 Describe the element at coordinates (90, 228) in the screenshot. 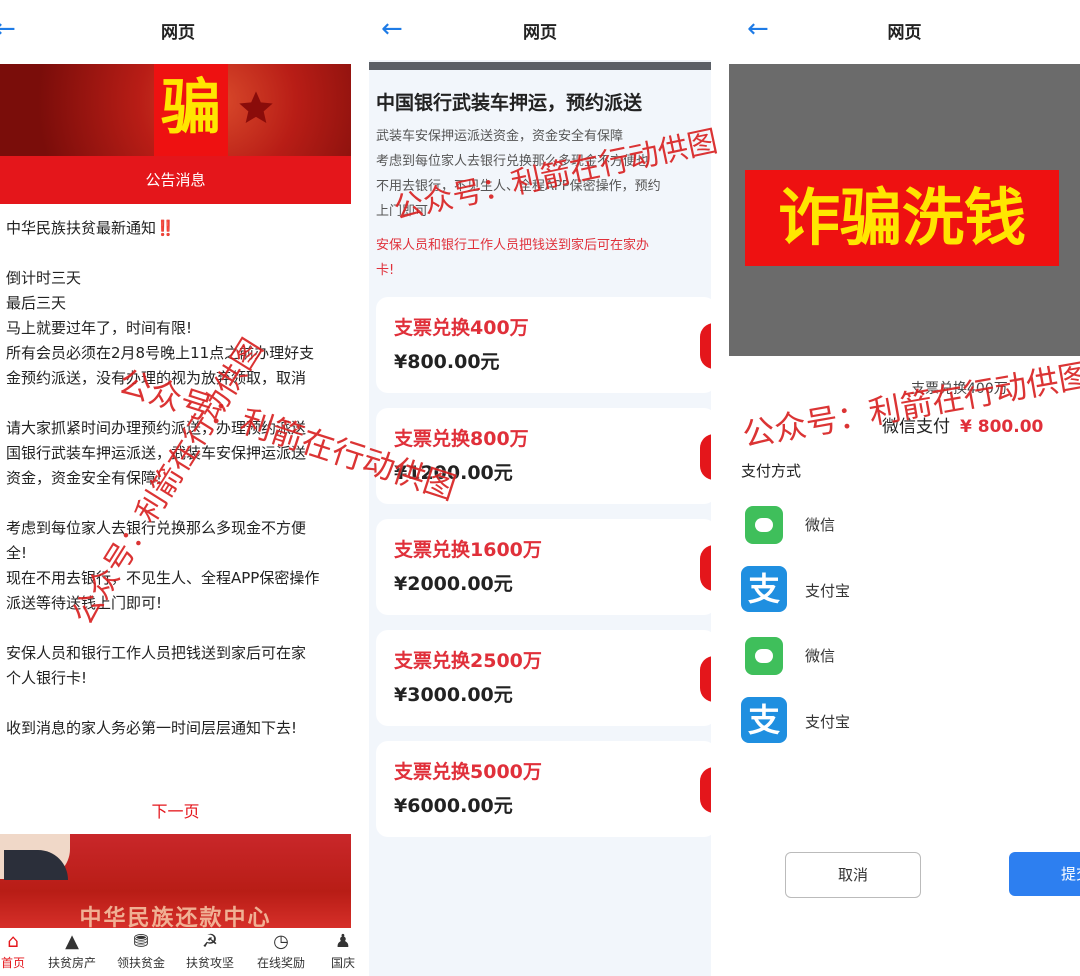

I see `article-line: 中华民族扶贫最新通知‼️` at that location.